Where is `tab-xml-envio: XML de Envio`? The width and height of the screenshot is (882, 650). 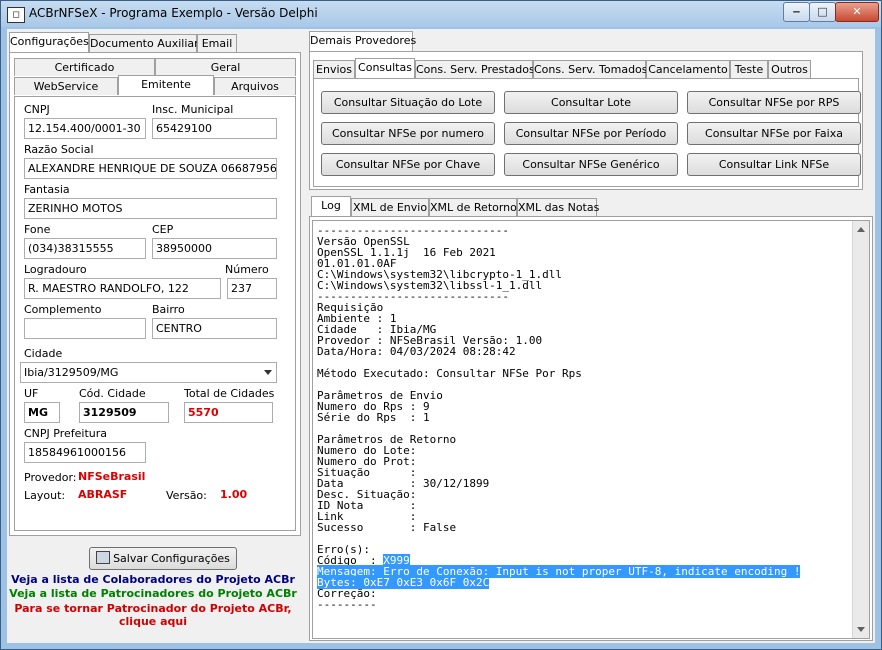
tab-xml-envio: XML de Envio is located at coordinates (390, 207).